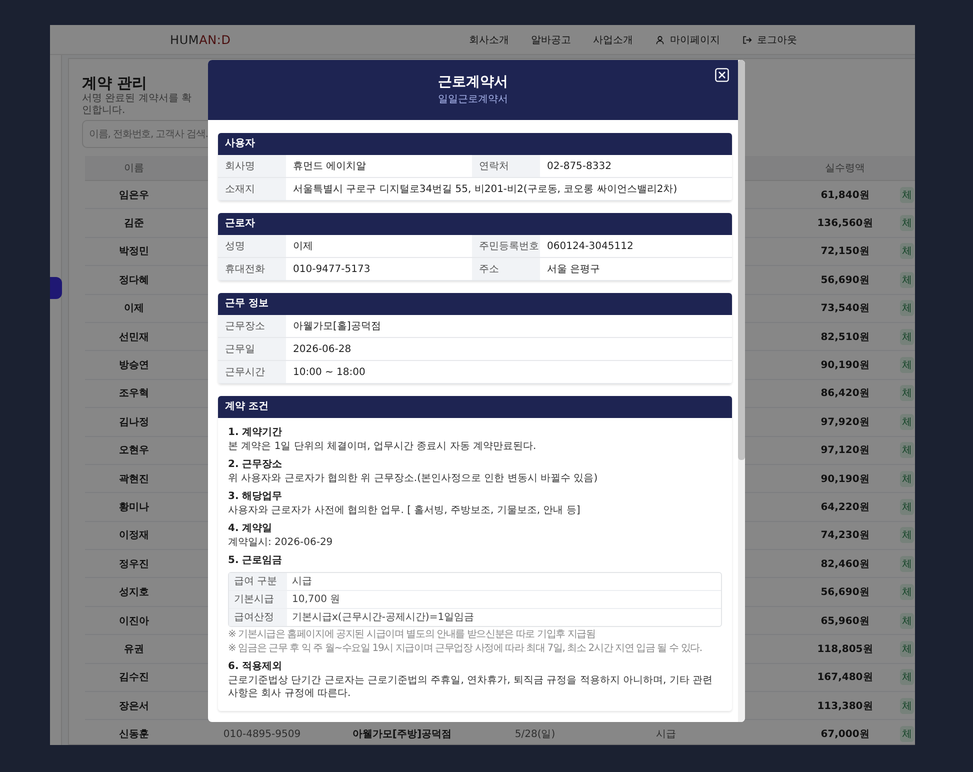  I want to click on clause-text: 계약일시: 2026-06-29, so click(281, 542).